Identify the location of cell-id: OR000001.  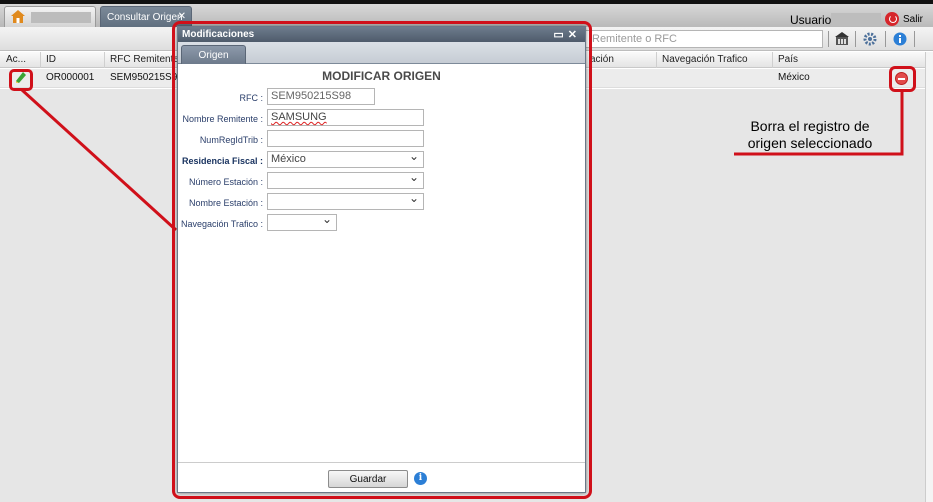
(70, 77).